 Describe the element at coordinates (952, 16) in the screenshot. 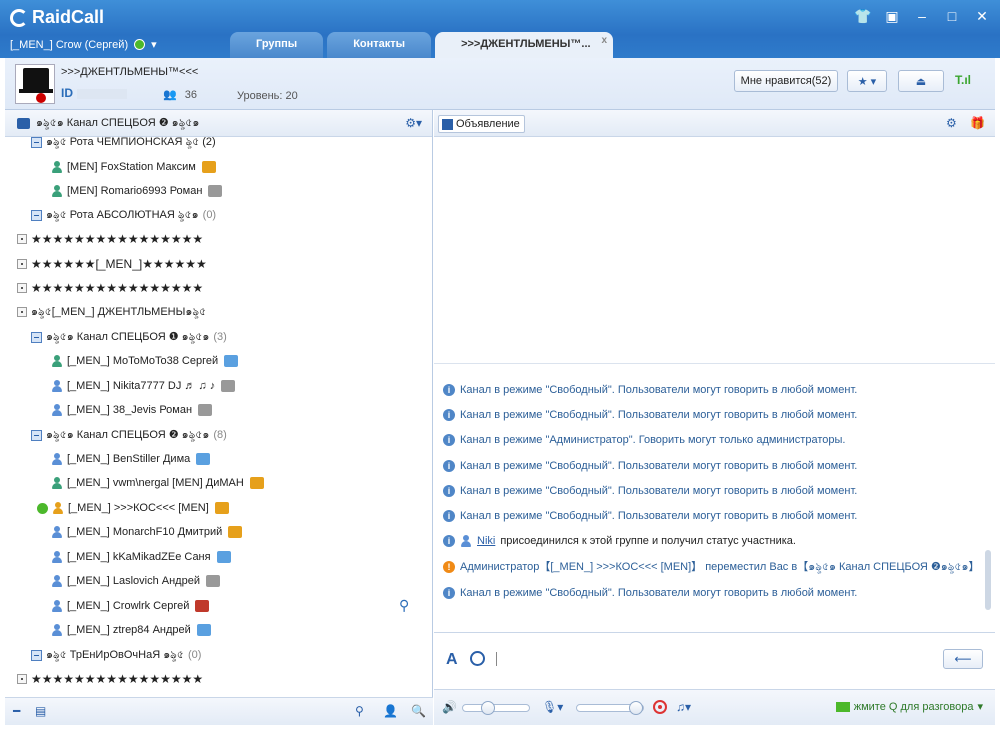

I see `maximize-button: □` at that location.